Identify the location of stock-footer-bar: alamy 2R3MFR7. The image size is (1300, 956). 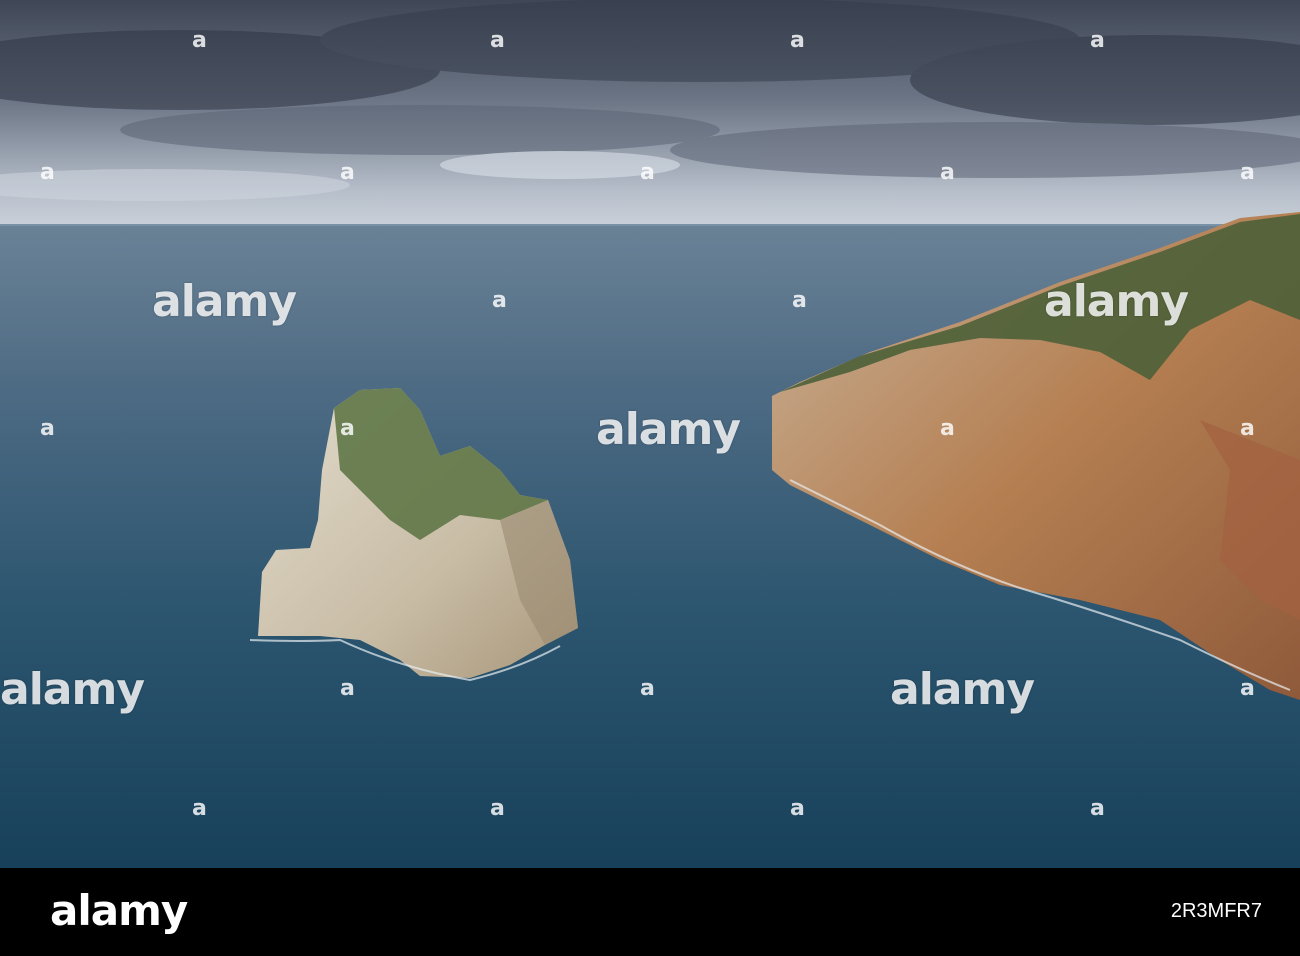
(650, 912).